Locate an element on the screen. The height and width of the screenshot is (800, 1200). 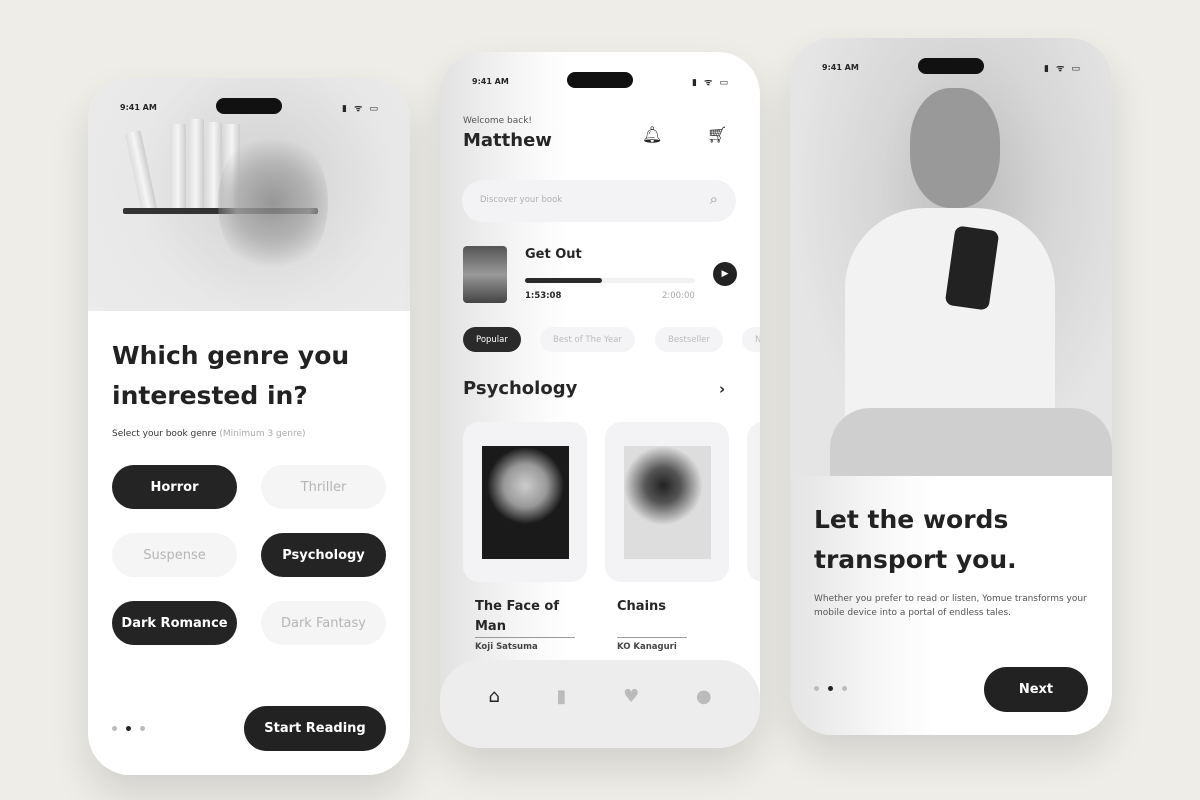
section-title: Psychology is located at coordinates (520, 388).